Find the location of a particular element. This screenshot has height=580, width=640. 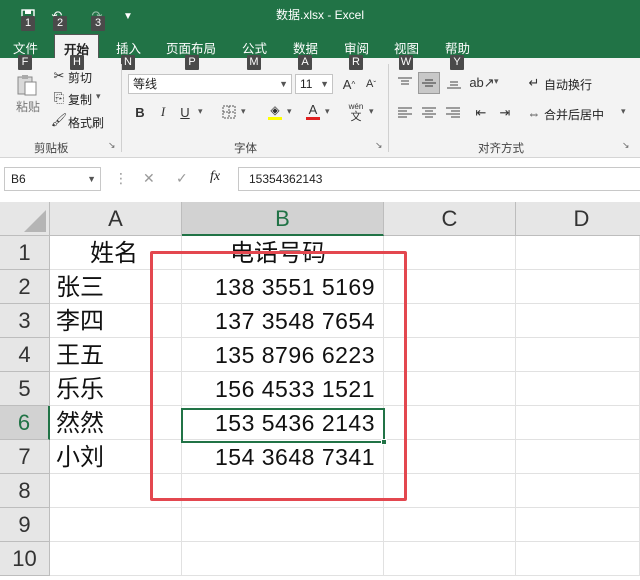

decrease-font-size-icon: Aˇ is located at coordinates (371, 84).